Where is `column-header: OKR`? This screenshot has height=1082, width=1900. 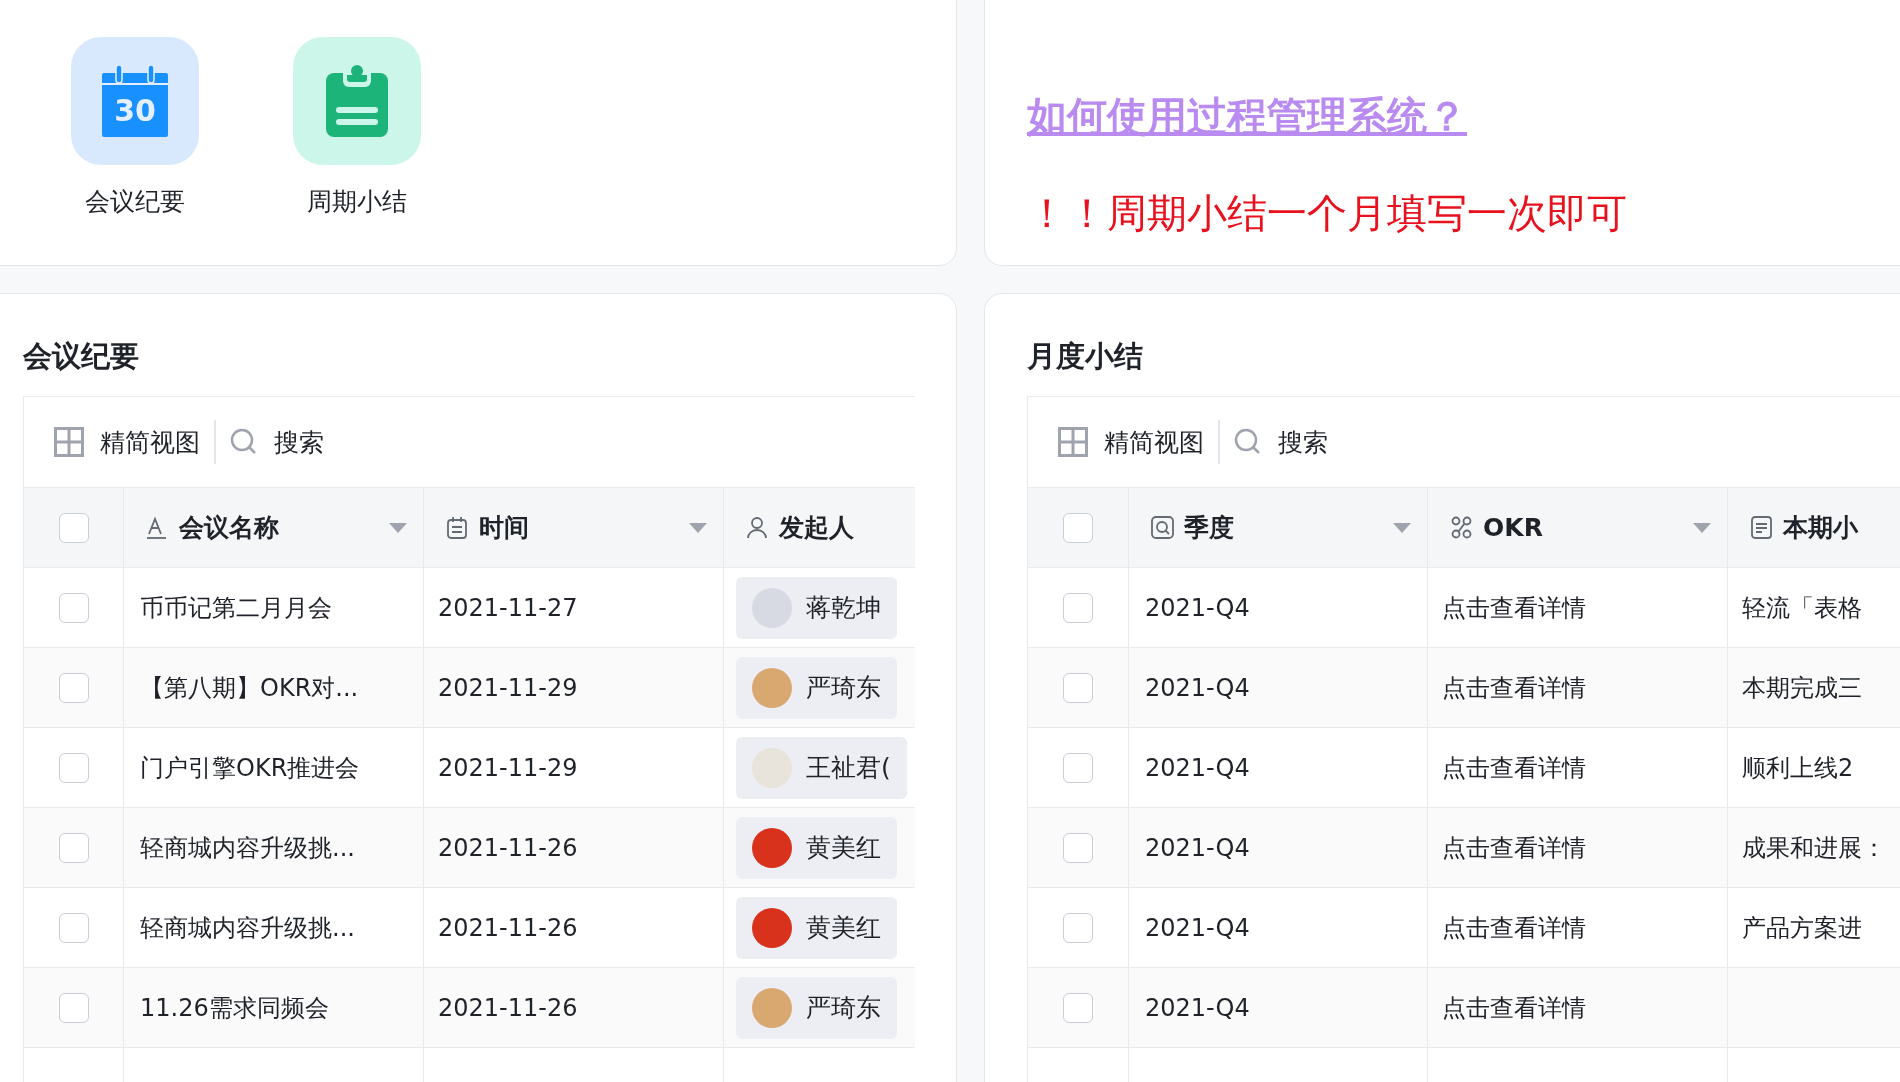
column-header: OKR is located at coordinates (1578, 527).